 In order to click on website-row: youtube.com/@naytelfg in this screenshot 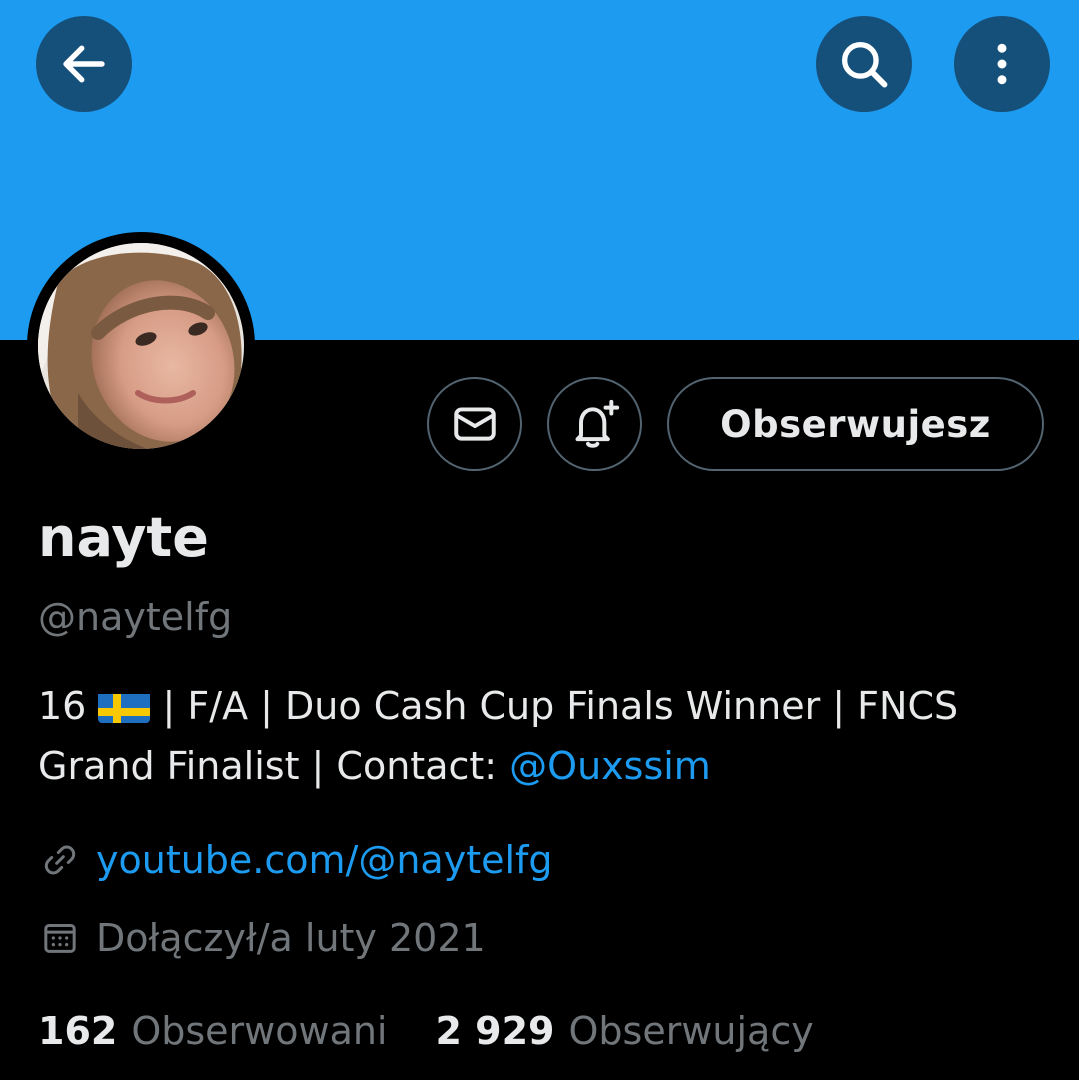, I will do `click(295, 860)`.